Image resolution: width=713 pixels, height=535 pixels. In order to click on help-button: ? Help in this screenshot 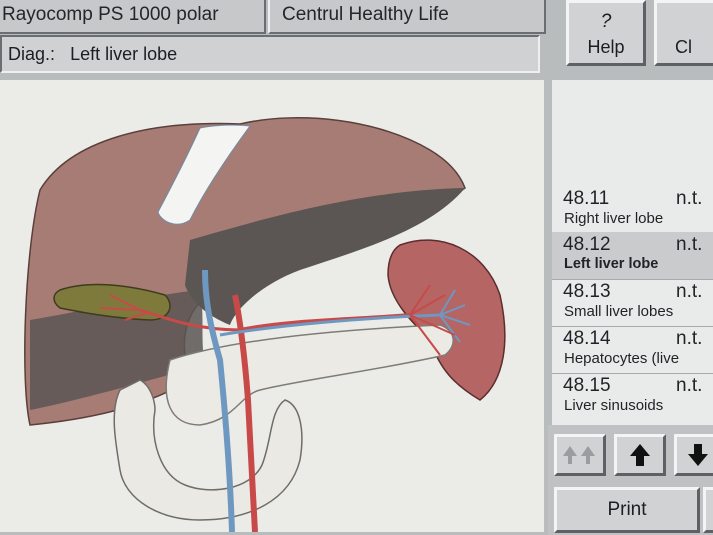, I will do `click(606, 33)`.